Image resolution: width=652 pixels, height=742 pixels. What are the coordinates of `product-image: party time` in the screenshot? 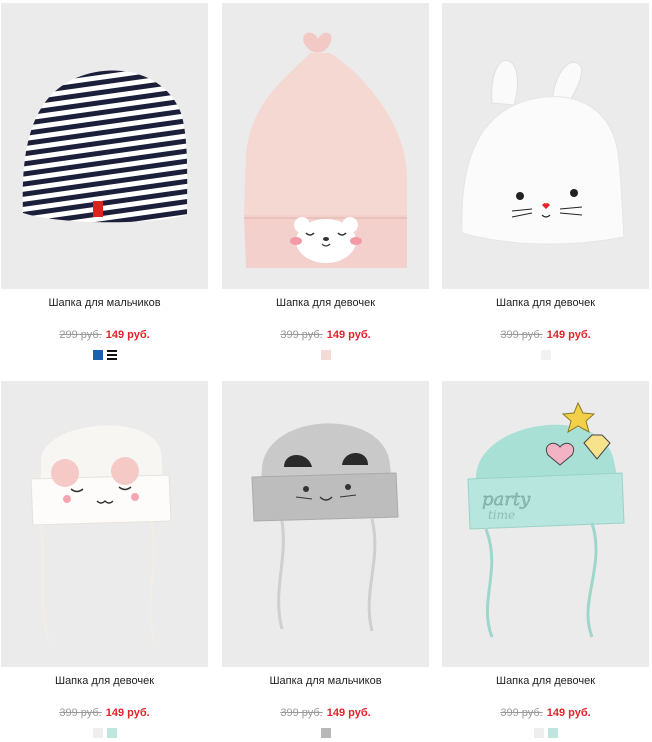 It's located at (545, 524).